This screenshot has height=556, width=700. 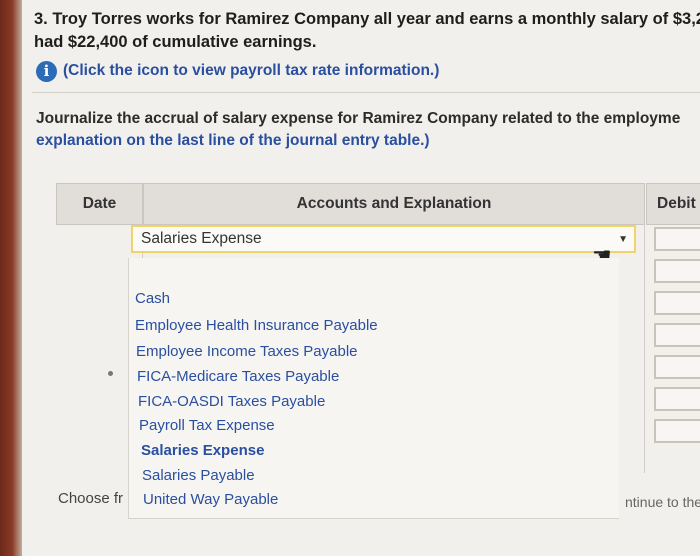 I want to click on choose-prompt-text: Choose fr, so click(x=91, y=498).